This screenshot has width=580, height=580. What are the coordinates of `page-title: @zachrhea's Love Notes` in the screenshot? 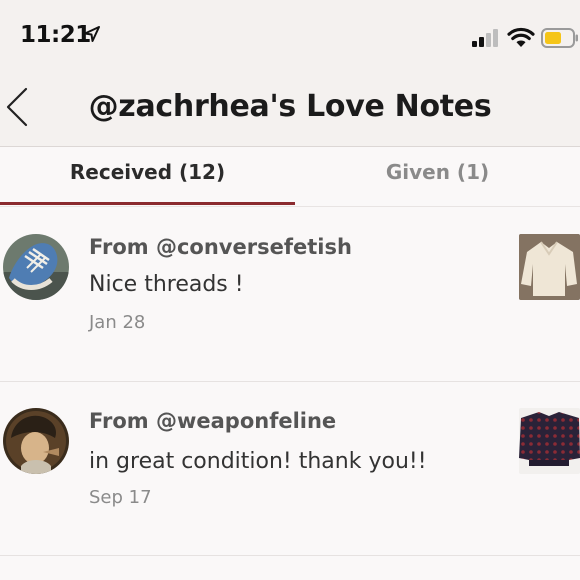 It's located at (290, 106).